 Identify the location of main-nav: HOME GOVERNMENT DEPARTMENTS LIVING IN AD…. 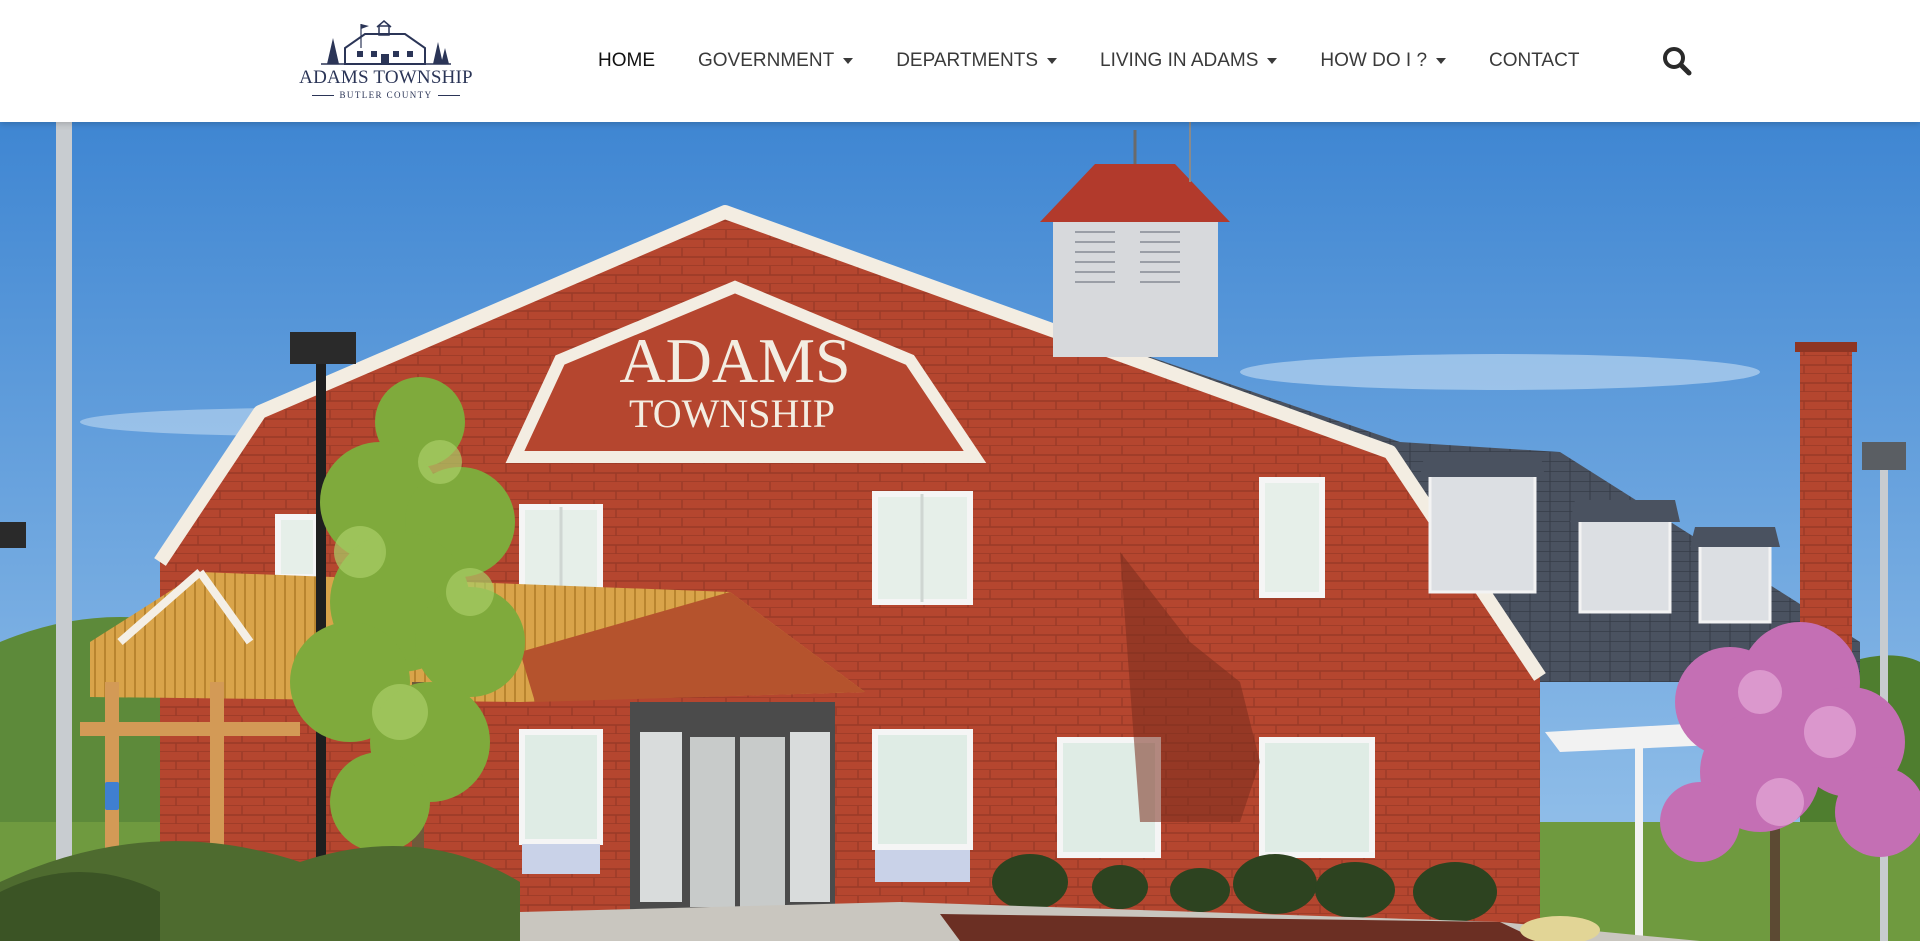
(1088, 61).